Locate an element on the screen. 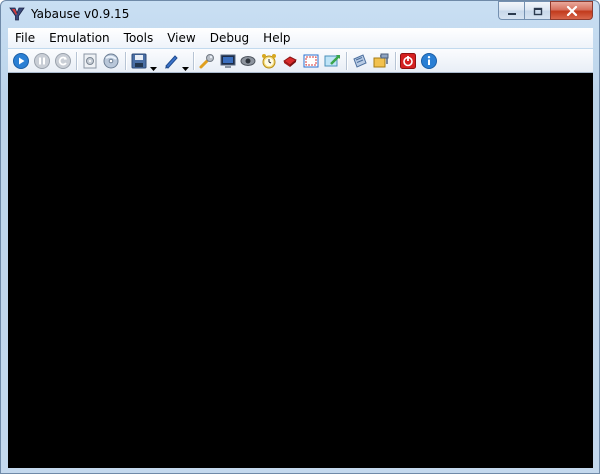 This screenshot has height=474, width=600. cheats-icon is located at coordinates (248, 61).